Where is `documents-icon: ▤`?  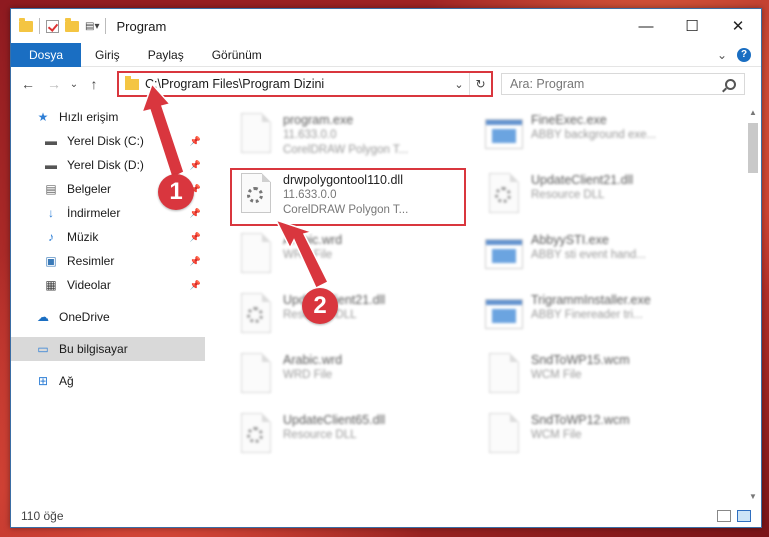 documents-icon: ▤ is located at coordinates (51, 189).